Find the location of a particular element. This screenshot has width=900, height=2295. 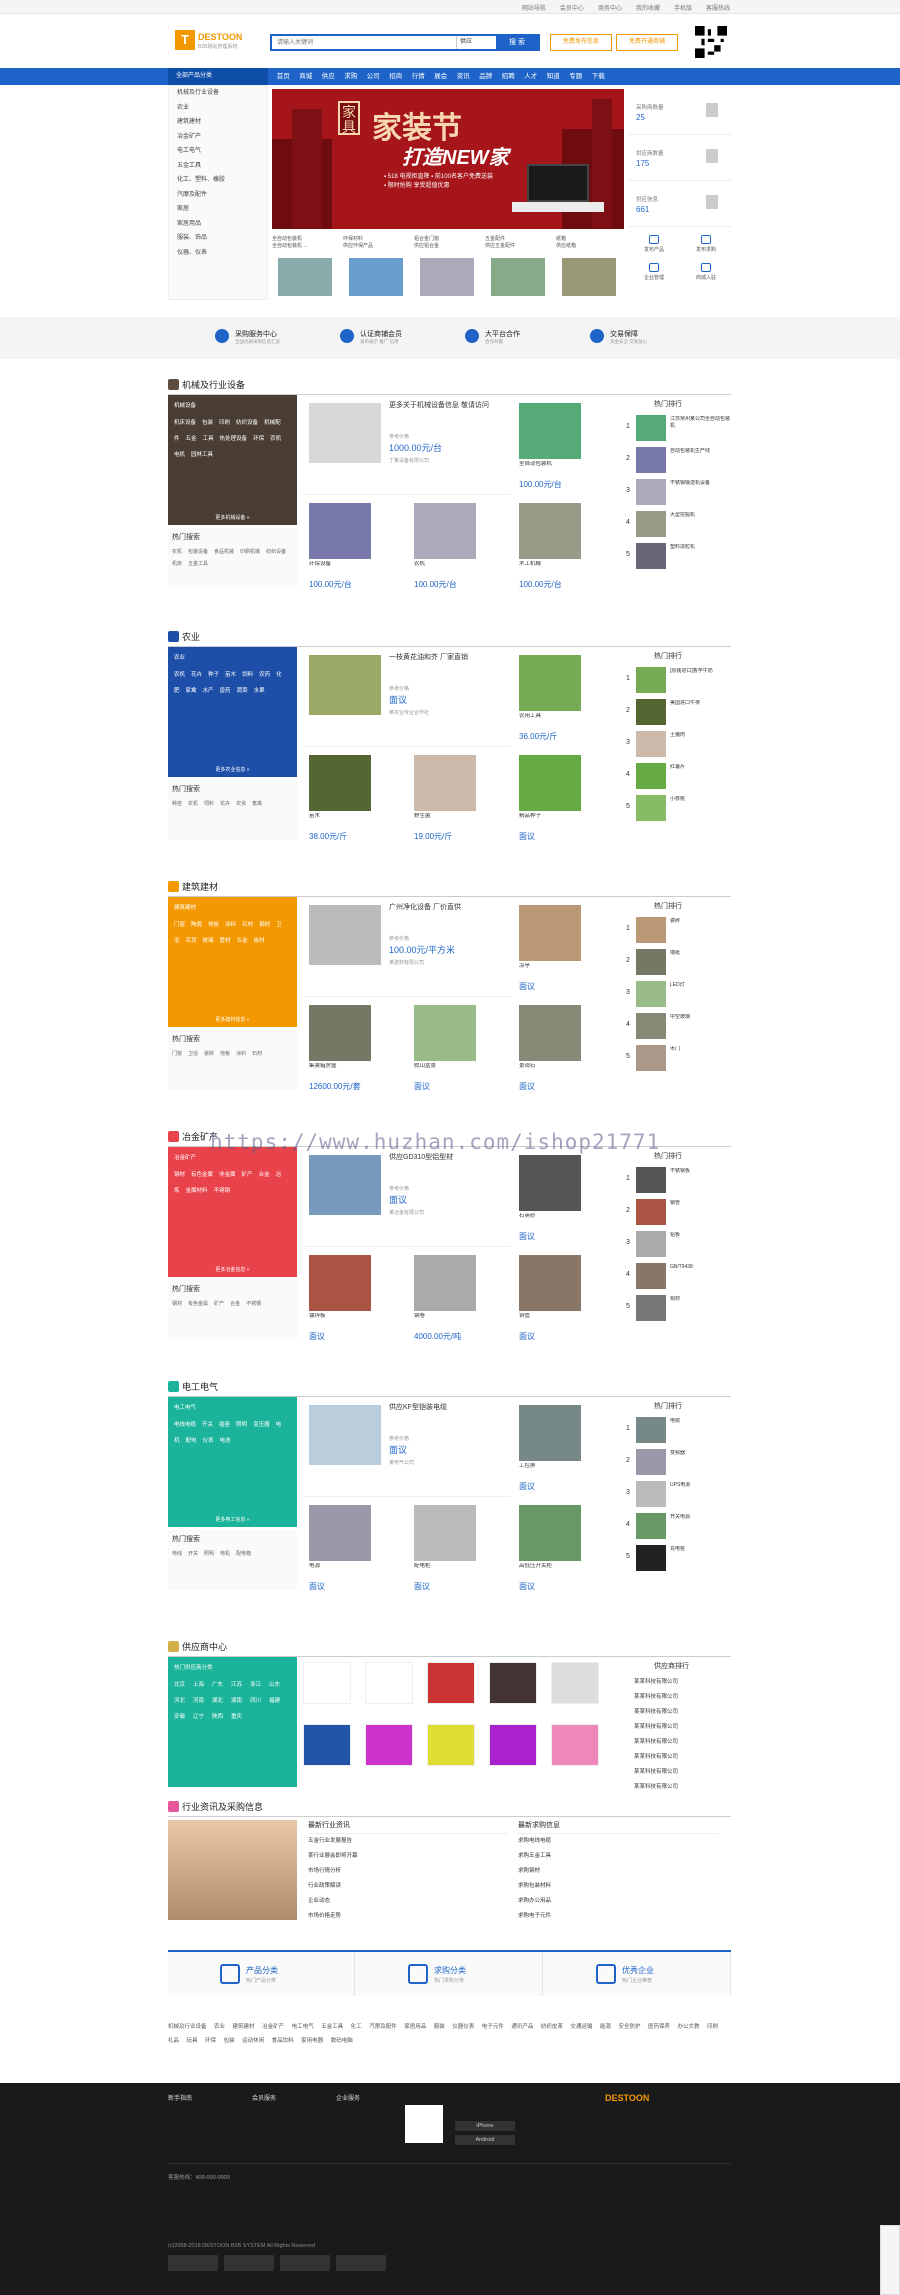

panel-link: 电线电缆 is located at coordinates (185, 1425).